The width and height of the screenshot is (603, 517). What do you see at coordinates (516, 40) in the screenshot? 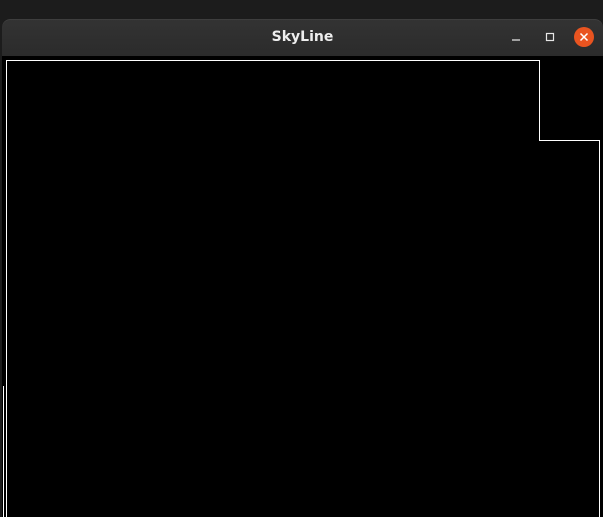
I see `minimize-icon` at bounding box center [516, 40].